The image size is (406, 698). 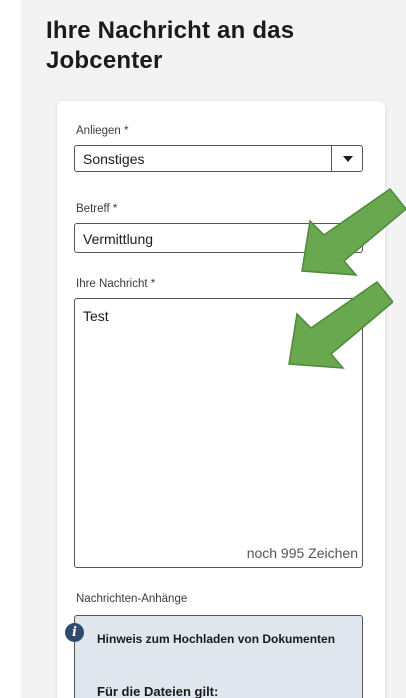 What do you see at coordinates (218, 158) in the screenshot?
I see `anliegen-select: Sonstiges` at bounding box center [218, 158].